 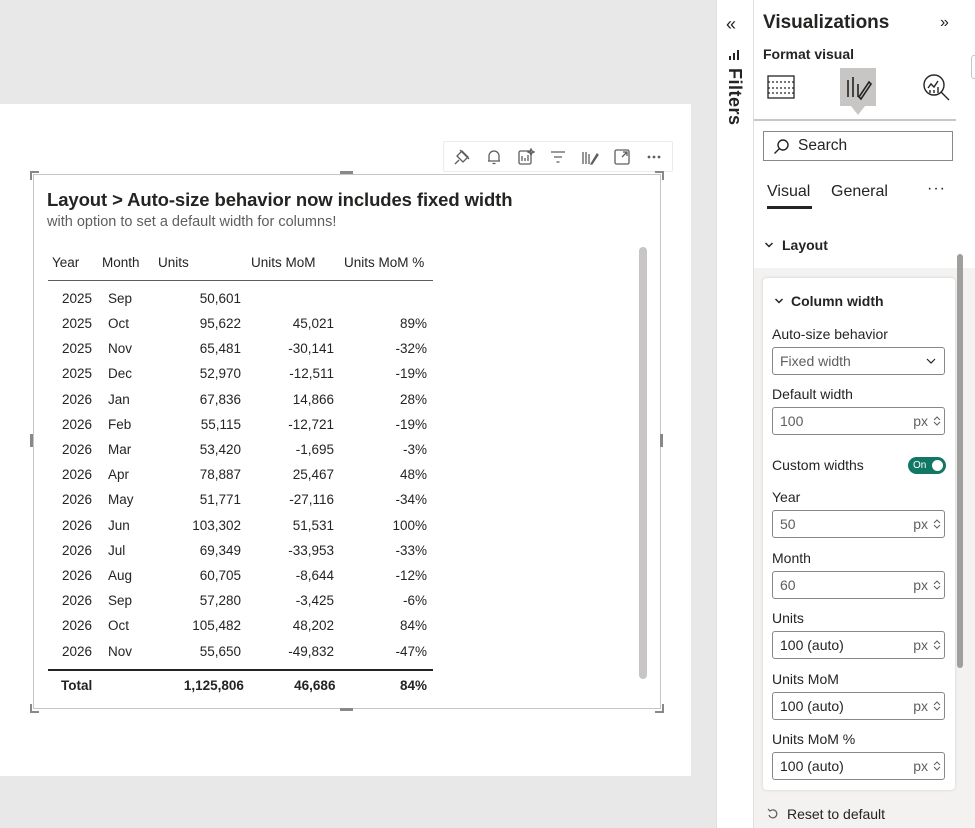 I want to click on table-row: 2026 Jun 103,302 51,531 100%, so click(x=240, y=525).